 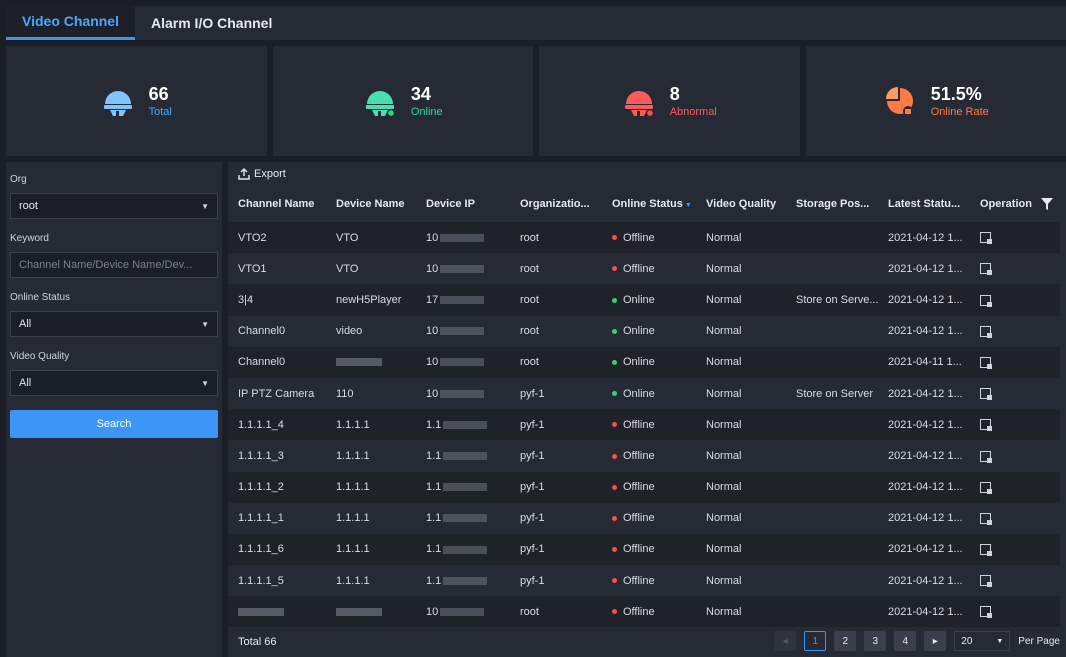 I want to click on org-select: root ▼, so click(x=114, y=206).